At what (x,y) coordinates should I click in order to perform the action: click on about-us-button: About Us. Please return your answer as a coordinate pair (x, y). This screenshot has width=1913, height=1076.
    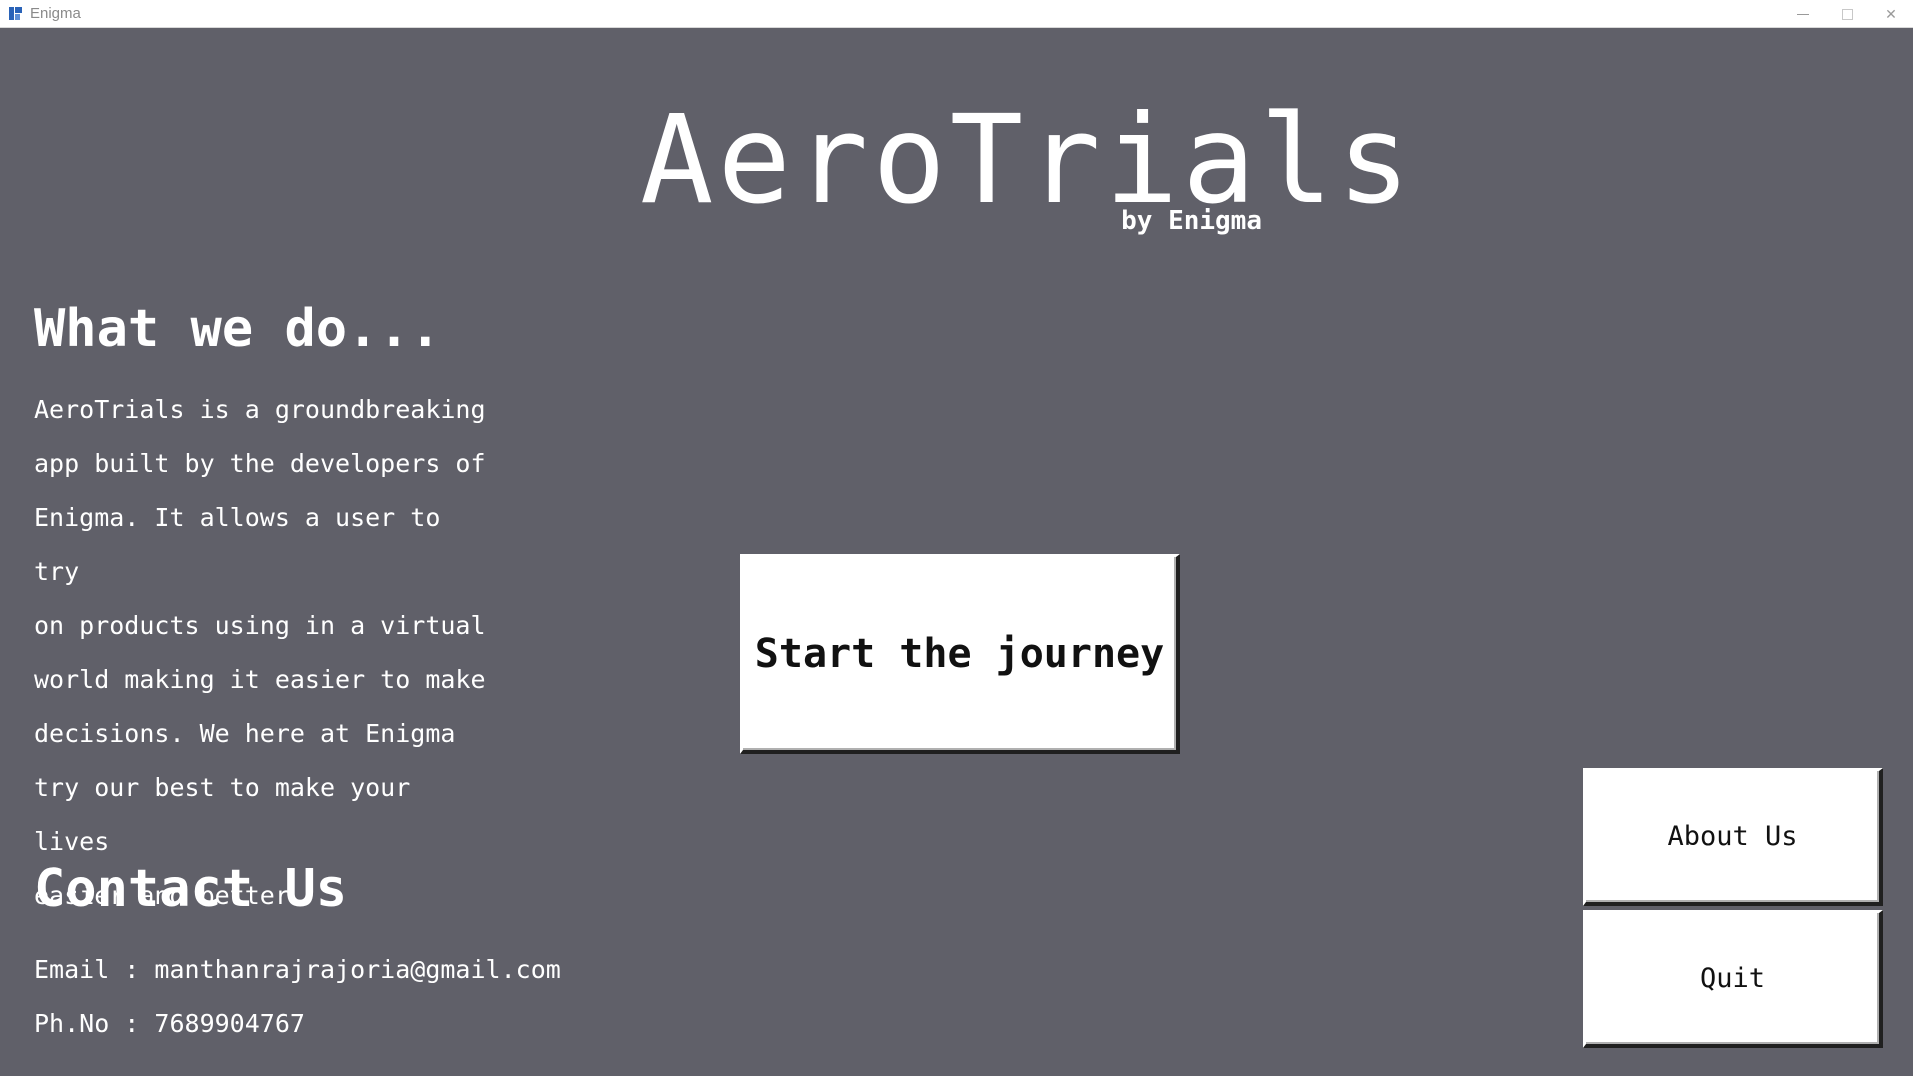
    Looking at the image, I should click on (1733, 837).